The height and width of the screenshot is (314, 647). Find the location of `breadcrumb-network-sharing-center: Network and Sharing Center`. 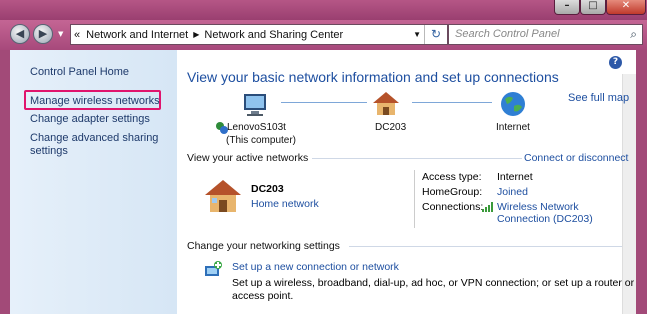

breadcrumb-network-sharing-center: Network and Sharing Center is located at coordinates (273, 35).